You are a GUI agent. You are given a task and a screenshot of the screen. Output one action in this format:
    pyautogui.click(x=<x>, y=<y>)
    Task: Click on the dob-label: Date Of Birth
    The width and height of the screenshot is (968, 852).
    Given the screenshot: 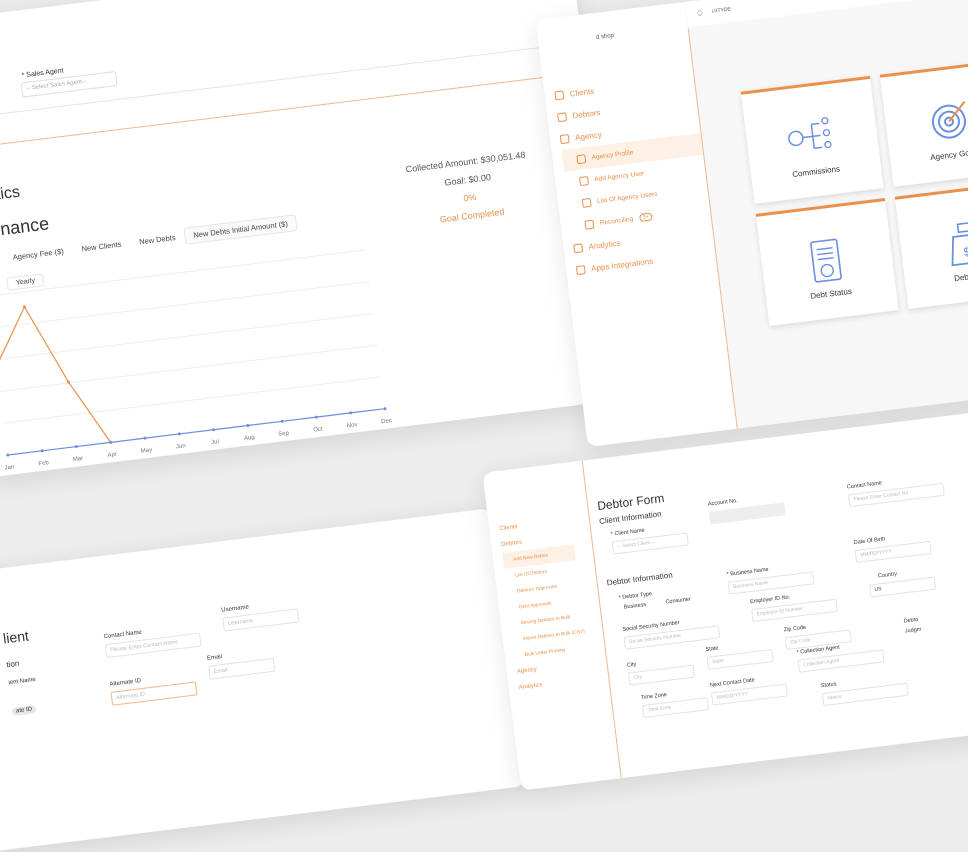 What is the action you would take?
    pyautogui.click(x=869, y=541)
    